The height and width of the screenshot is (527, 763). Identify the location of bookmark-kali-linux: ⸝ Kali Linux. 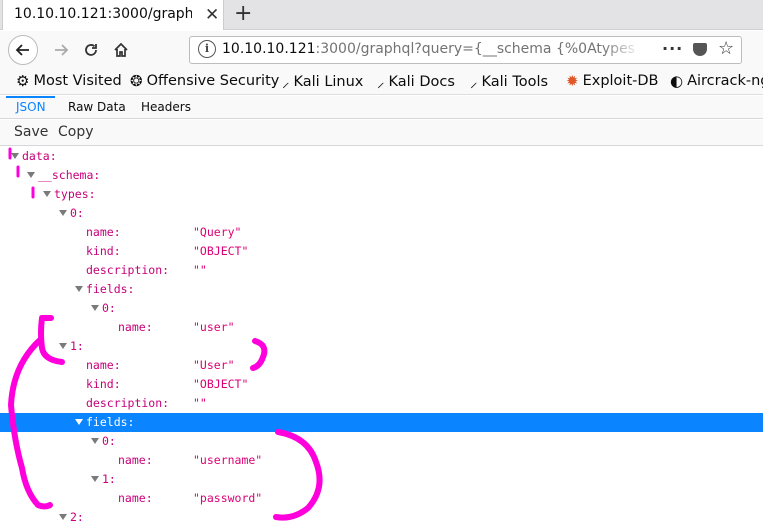
(322, 82).